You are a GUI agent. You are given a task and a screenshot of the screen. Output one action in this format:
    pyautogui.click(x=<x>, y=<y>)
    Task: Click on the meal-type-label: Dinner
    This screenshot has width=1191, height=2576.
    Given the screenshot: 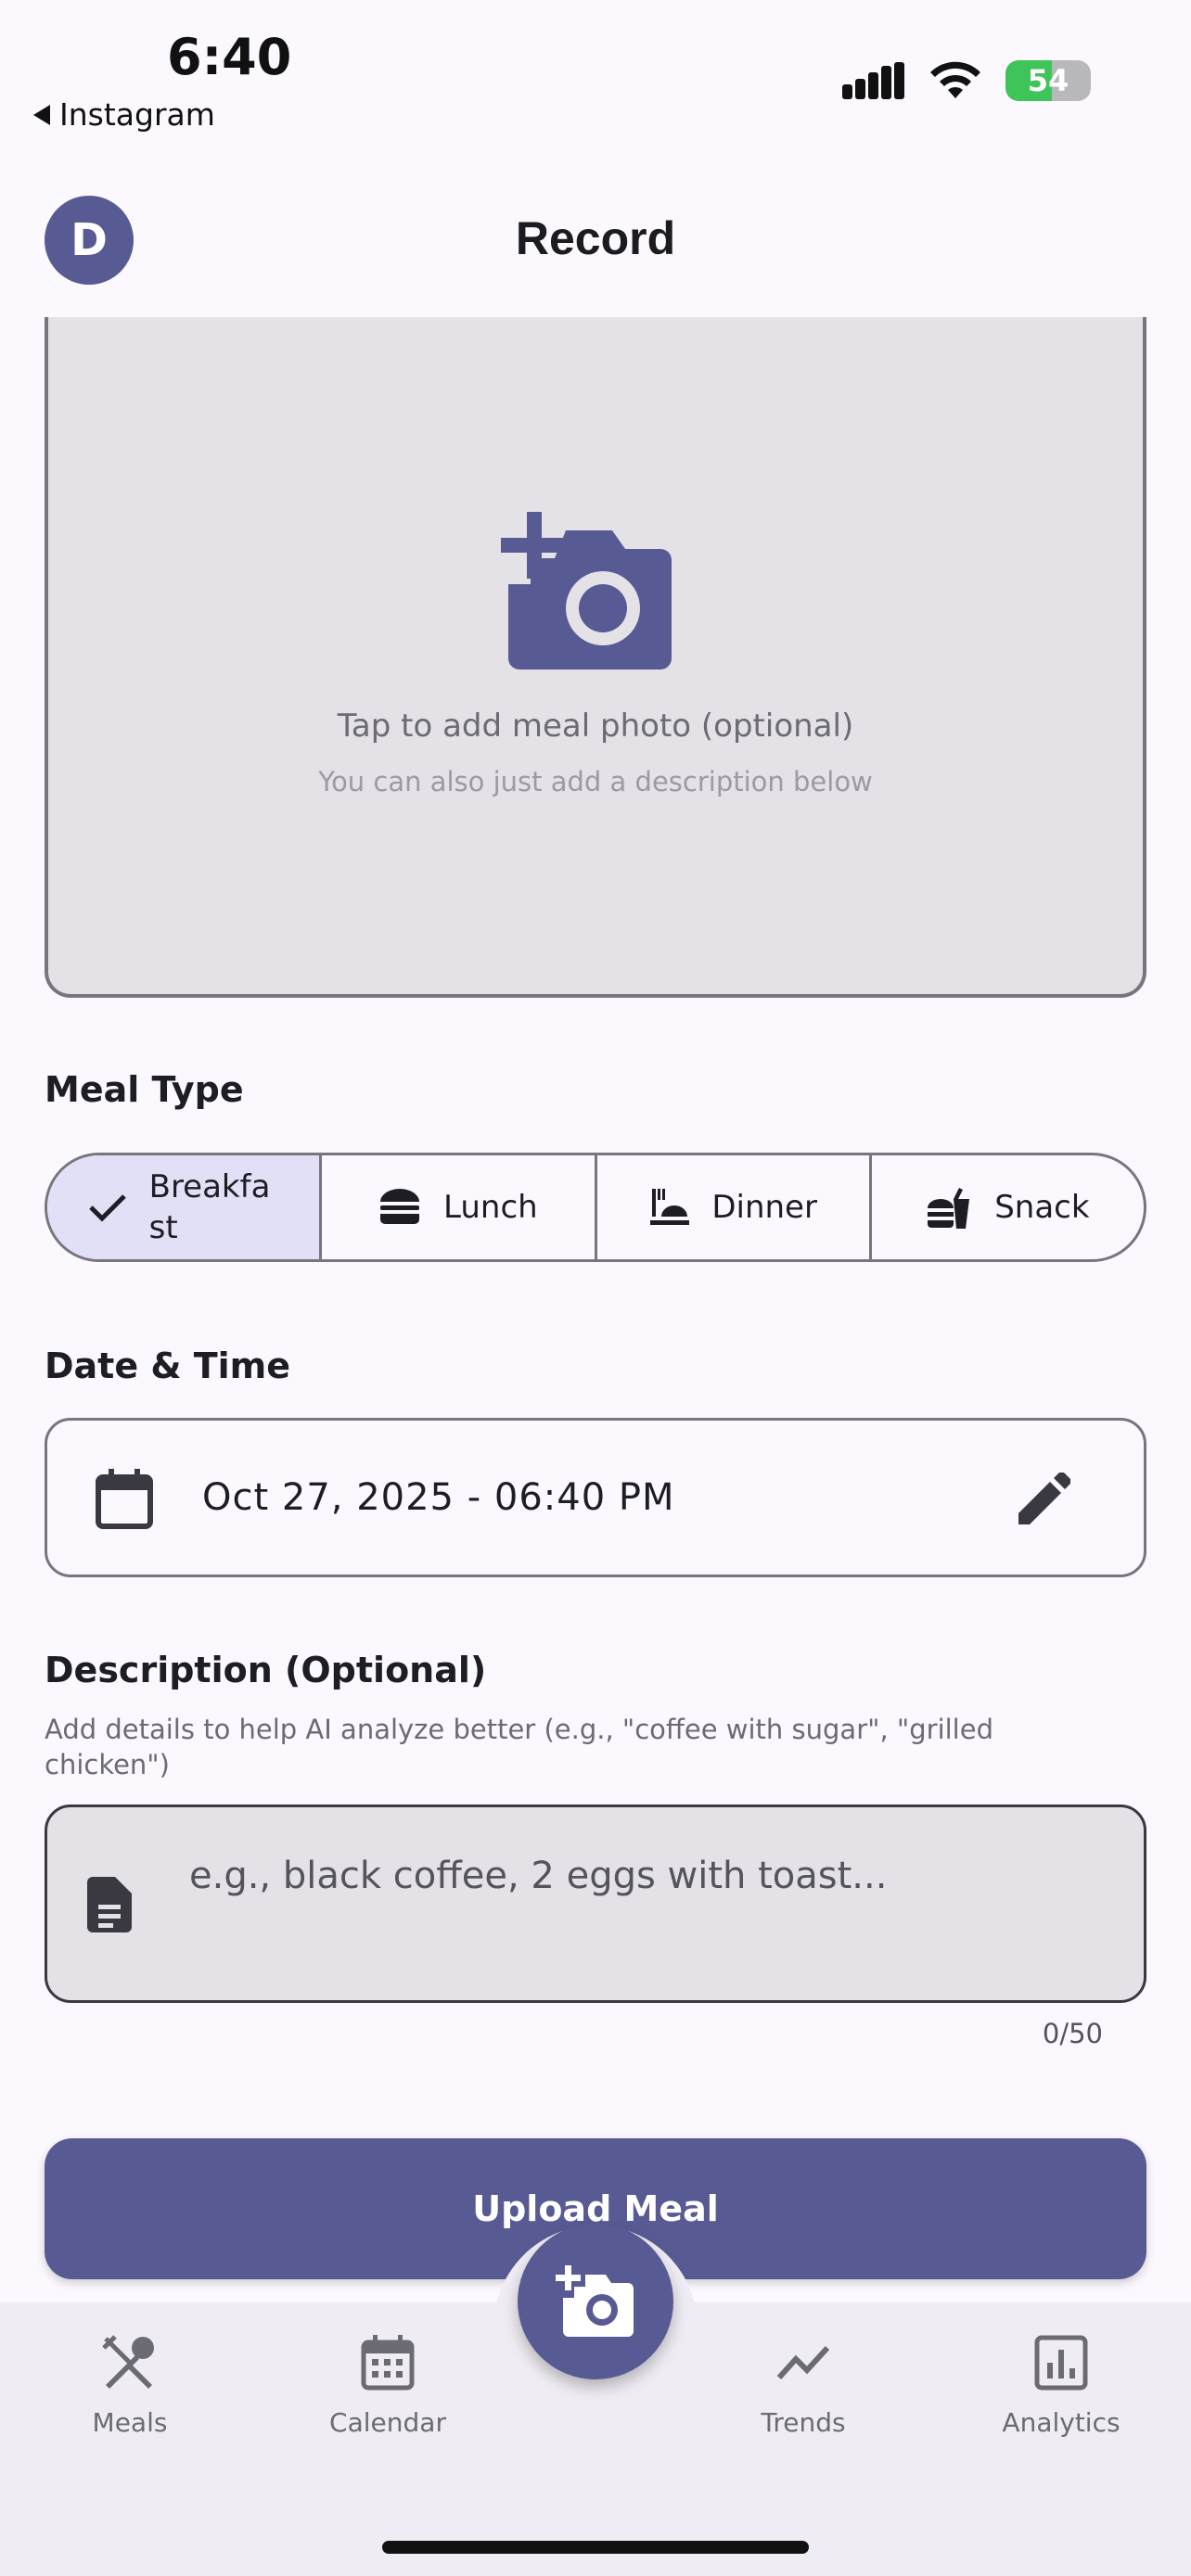 What is the action you would take?
    pyautogui.click(x=764, y=1207)
    